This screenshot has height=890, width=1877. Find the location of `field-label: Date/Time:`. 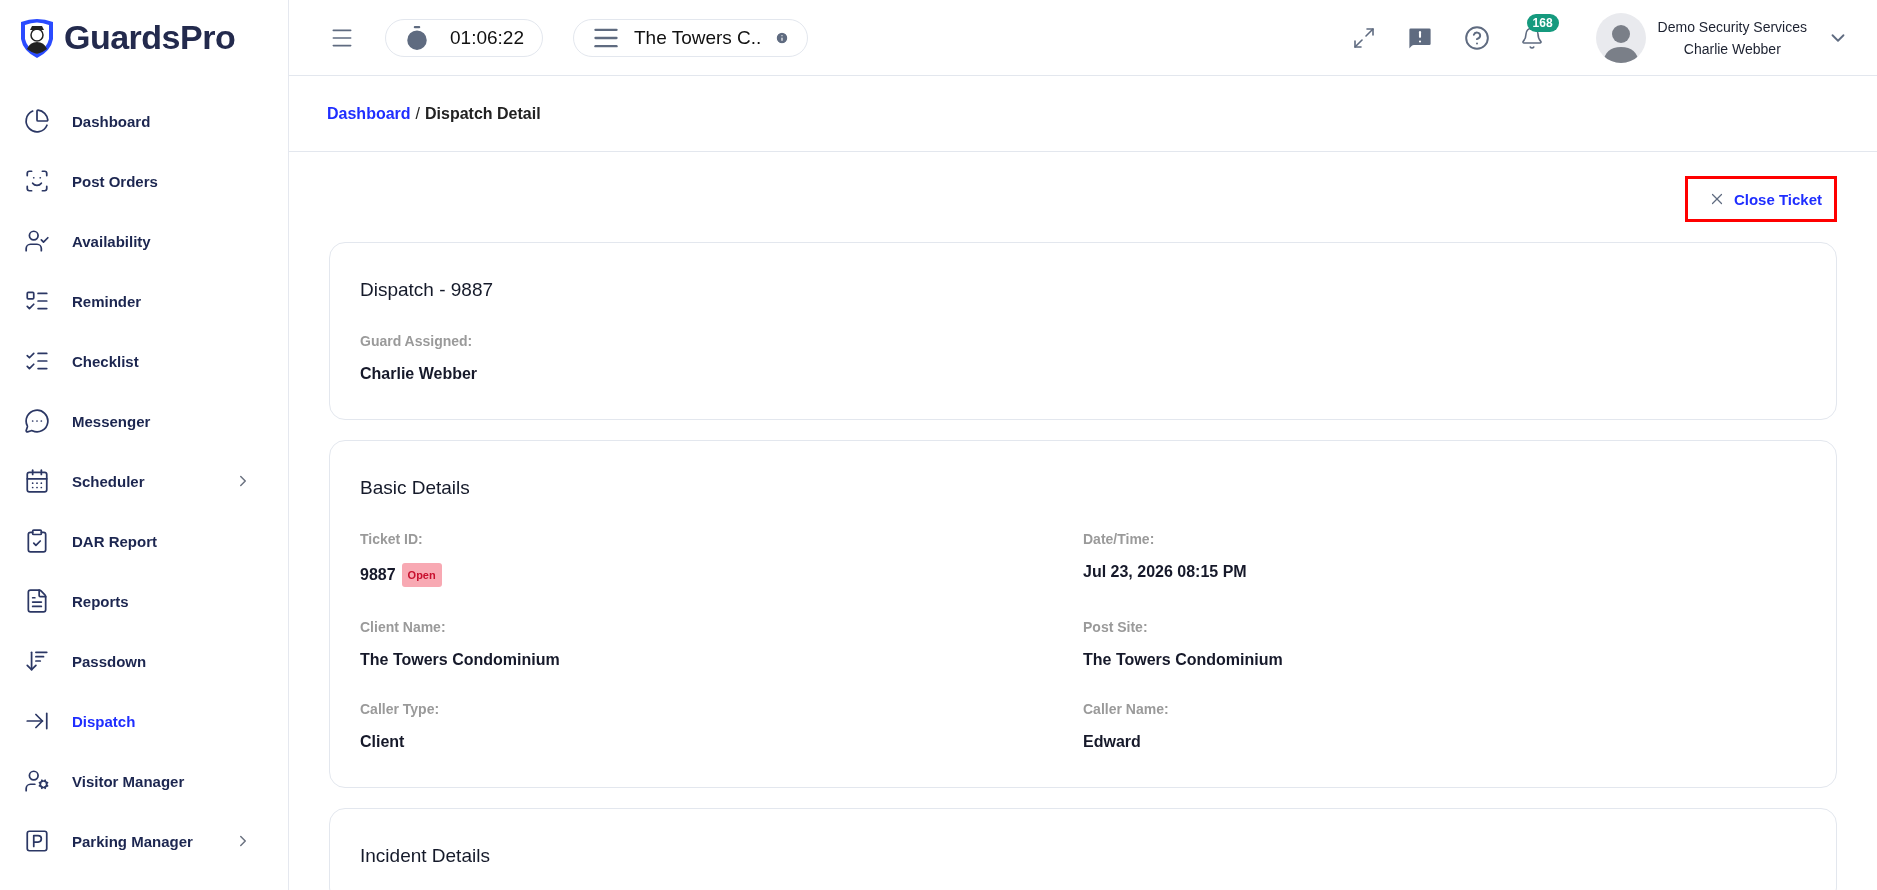

field-label: Date/Time: is located at coordinates (1119, 539).